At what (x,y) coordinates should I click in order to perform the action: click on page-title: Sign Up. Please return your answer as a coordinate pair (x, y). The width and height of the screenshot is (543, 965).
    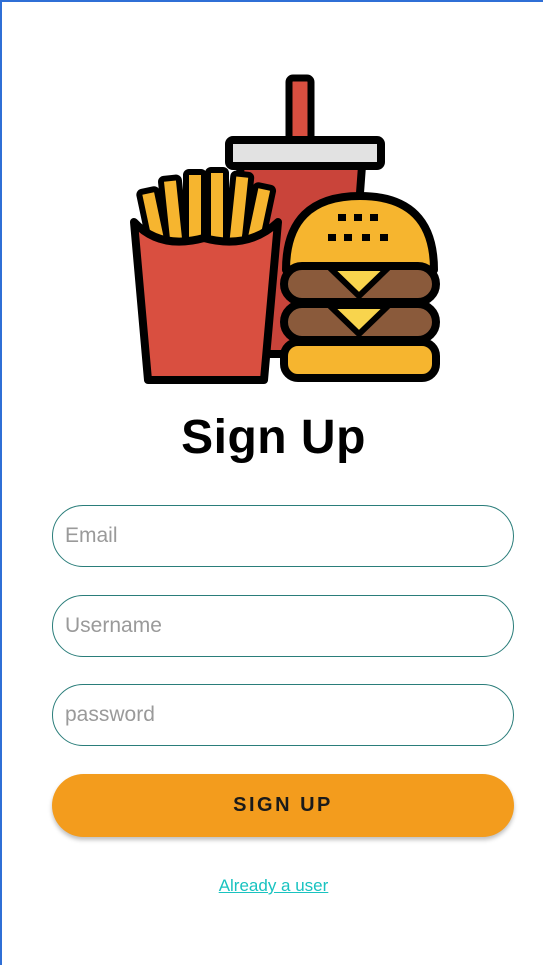
    Looking at the image, I should click on (273, 437).